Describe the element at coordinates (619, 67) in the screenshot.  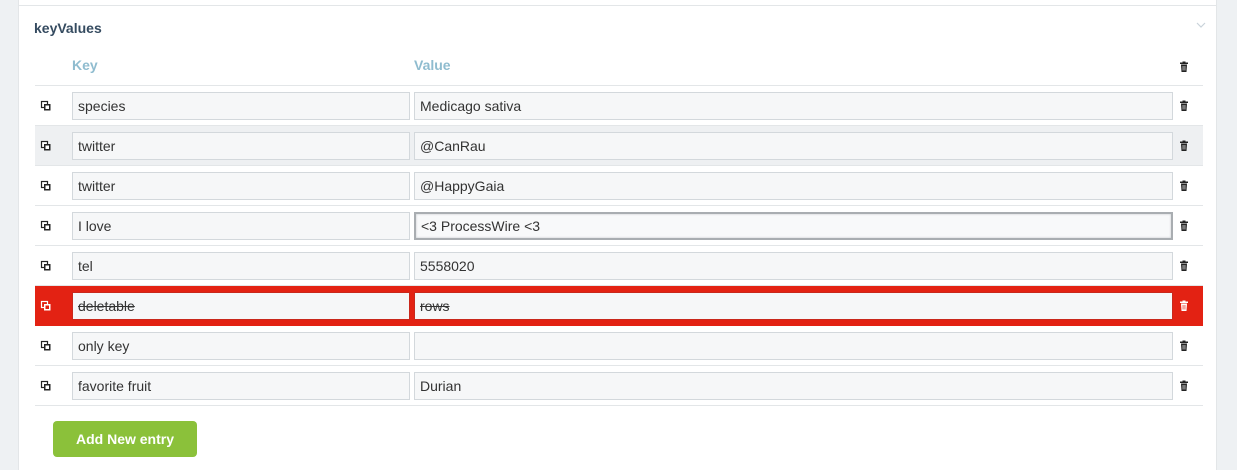
I see `table-header: Key Value` at that location.